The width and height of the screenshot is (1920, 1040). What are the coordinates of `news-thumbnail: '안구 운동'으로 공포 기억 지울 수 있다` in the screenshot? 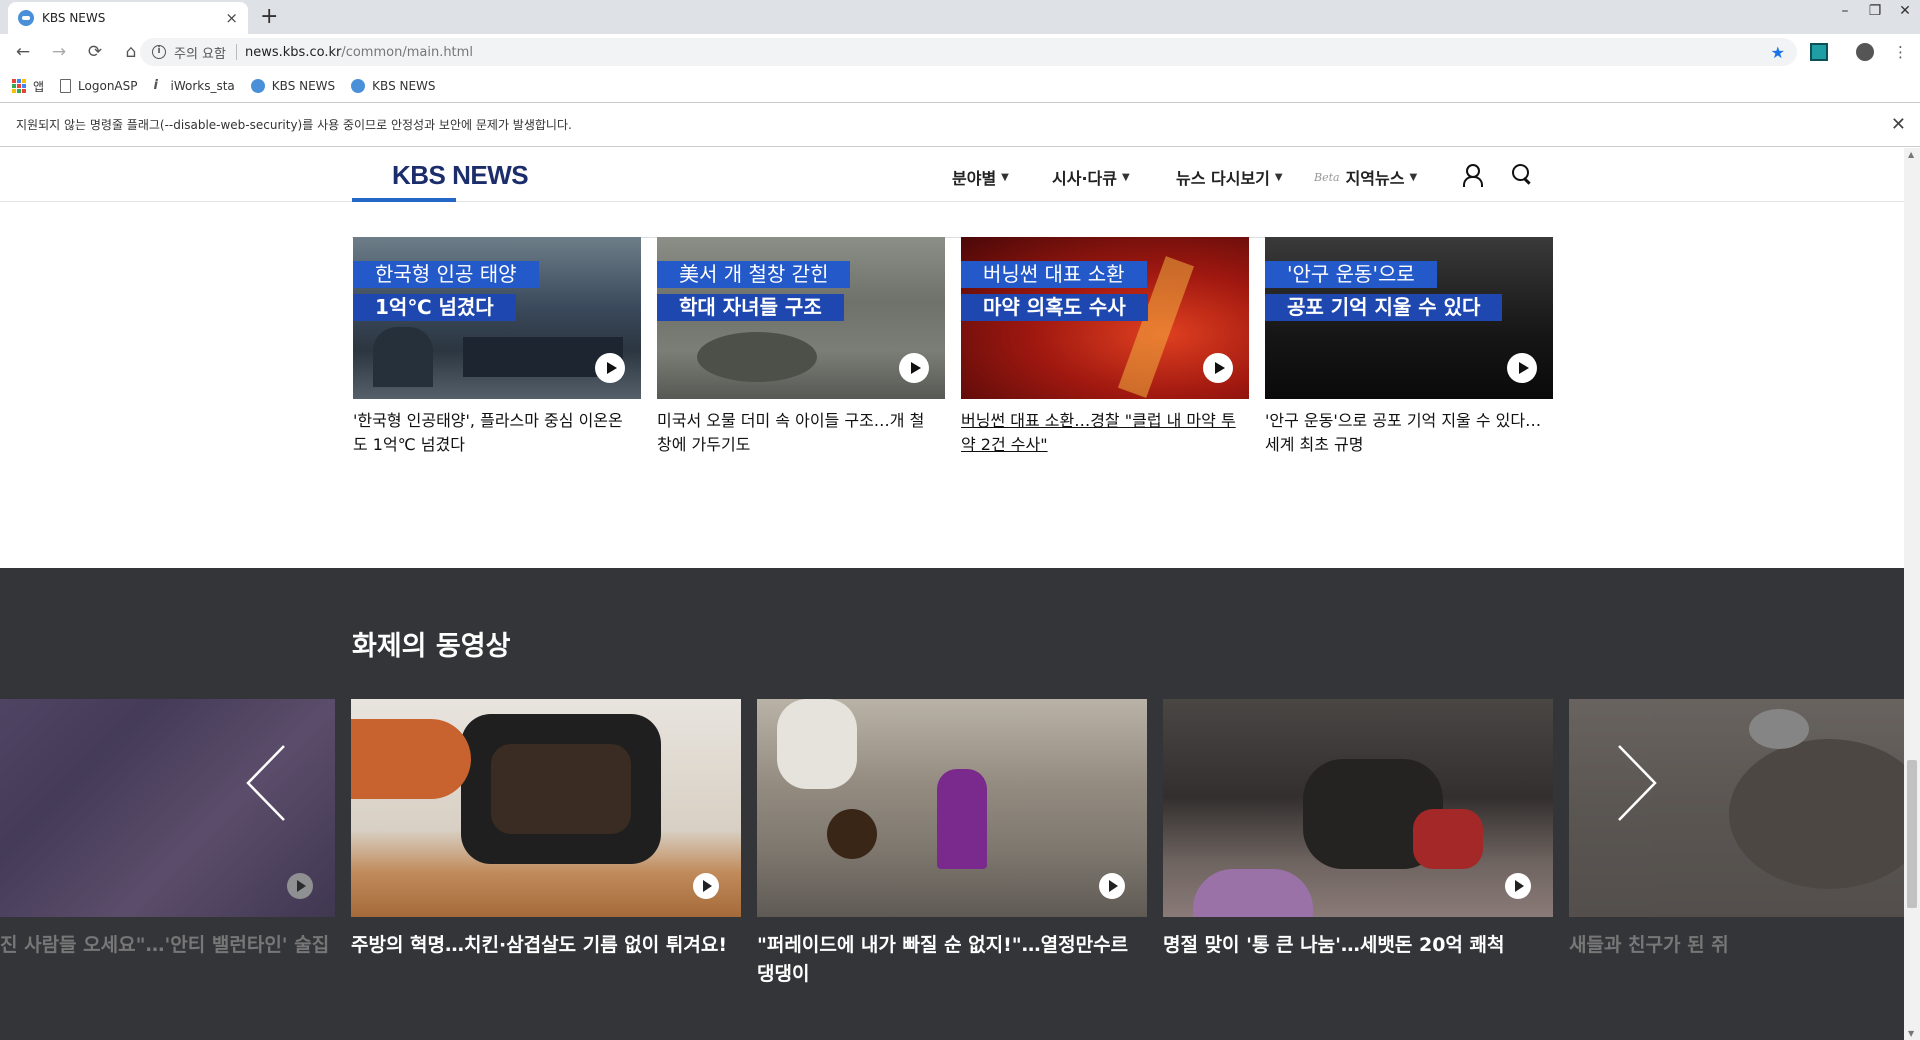 It's located at (1409, 318).